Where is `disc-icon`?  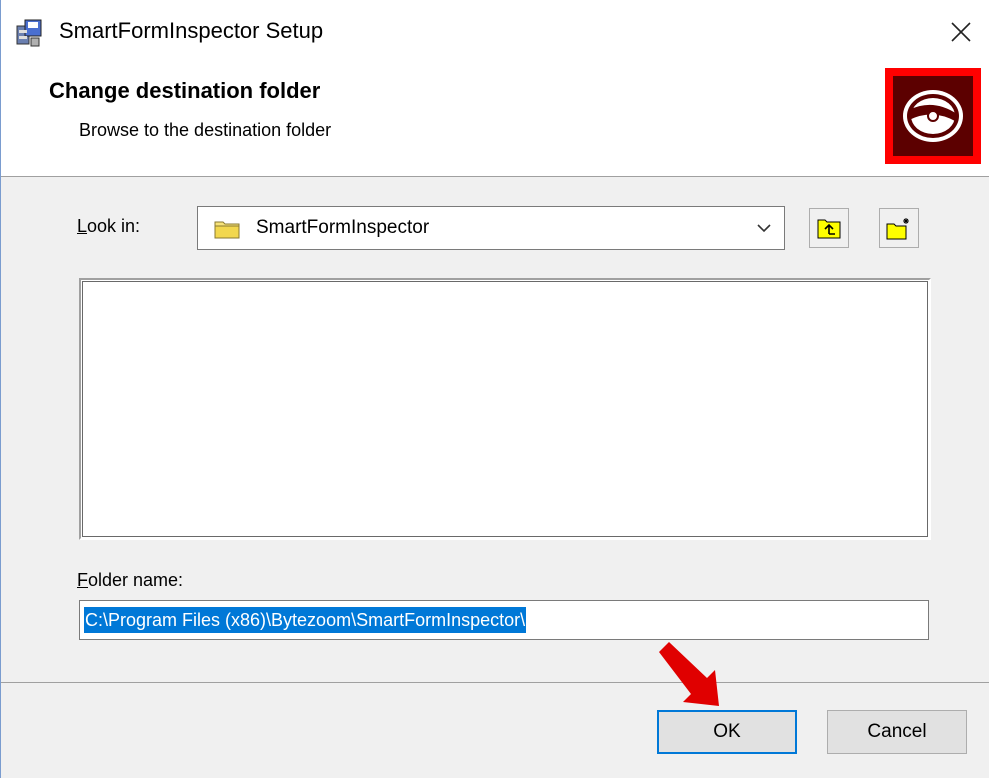
disc-icon is located at coordinates (933, 116).